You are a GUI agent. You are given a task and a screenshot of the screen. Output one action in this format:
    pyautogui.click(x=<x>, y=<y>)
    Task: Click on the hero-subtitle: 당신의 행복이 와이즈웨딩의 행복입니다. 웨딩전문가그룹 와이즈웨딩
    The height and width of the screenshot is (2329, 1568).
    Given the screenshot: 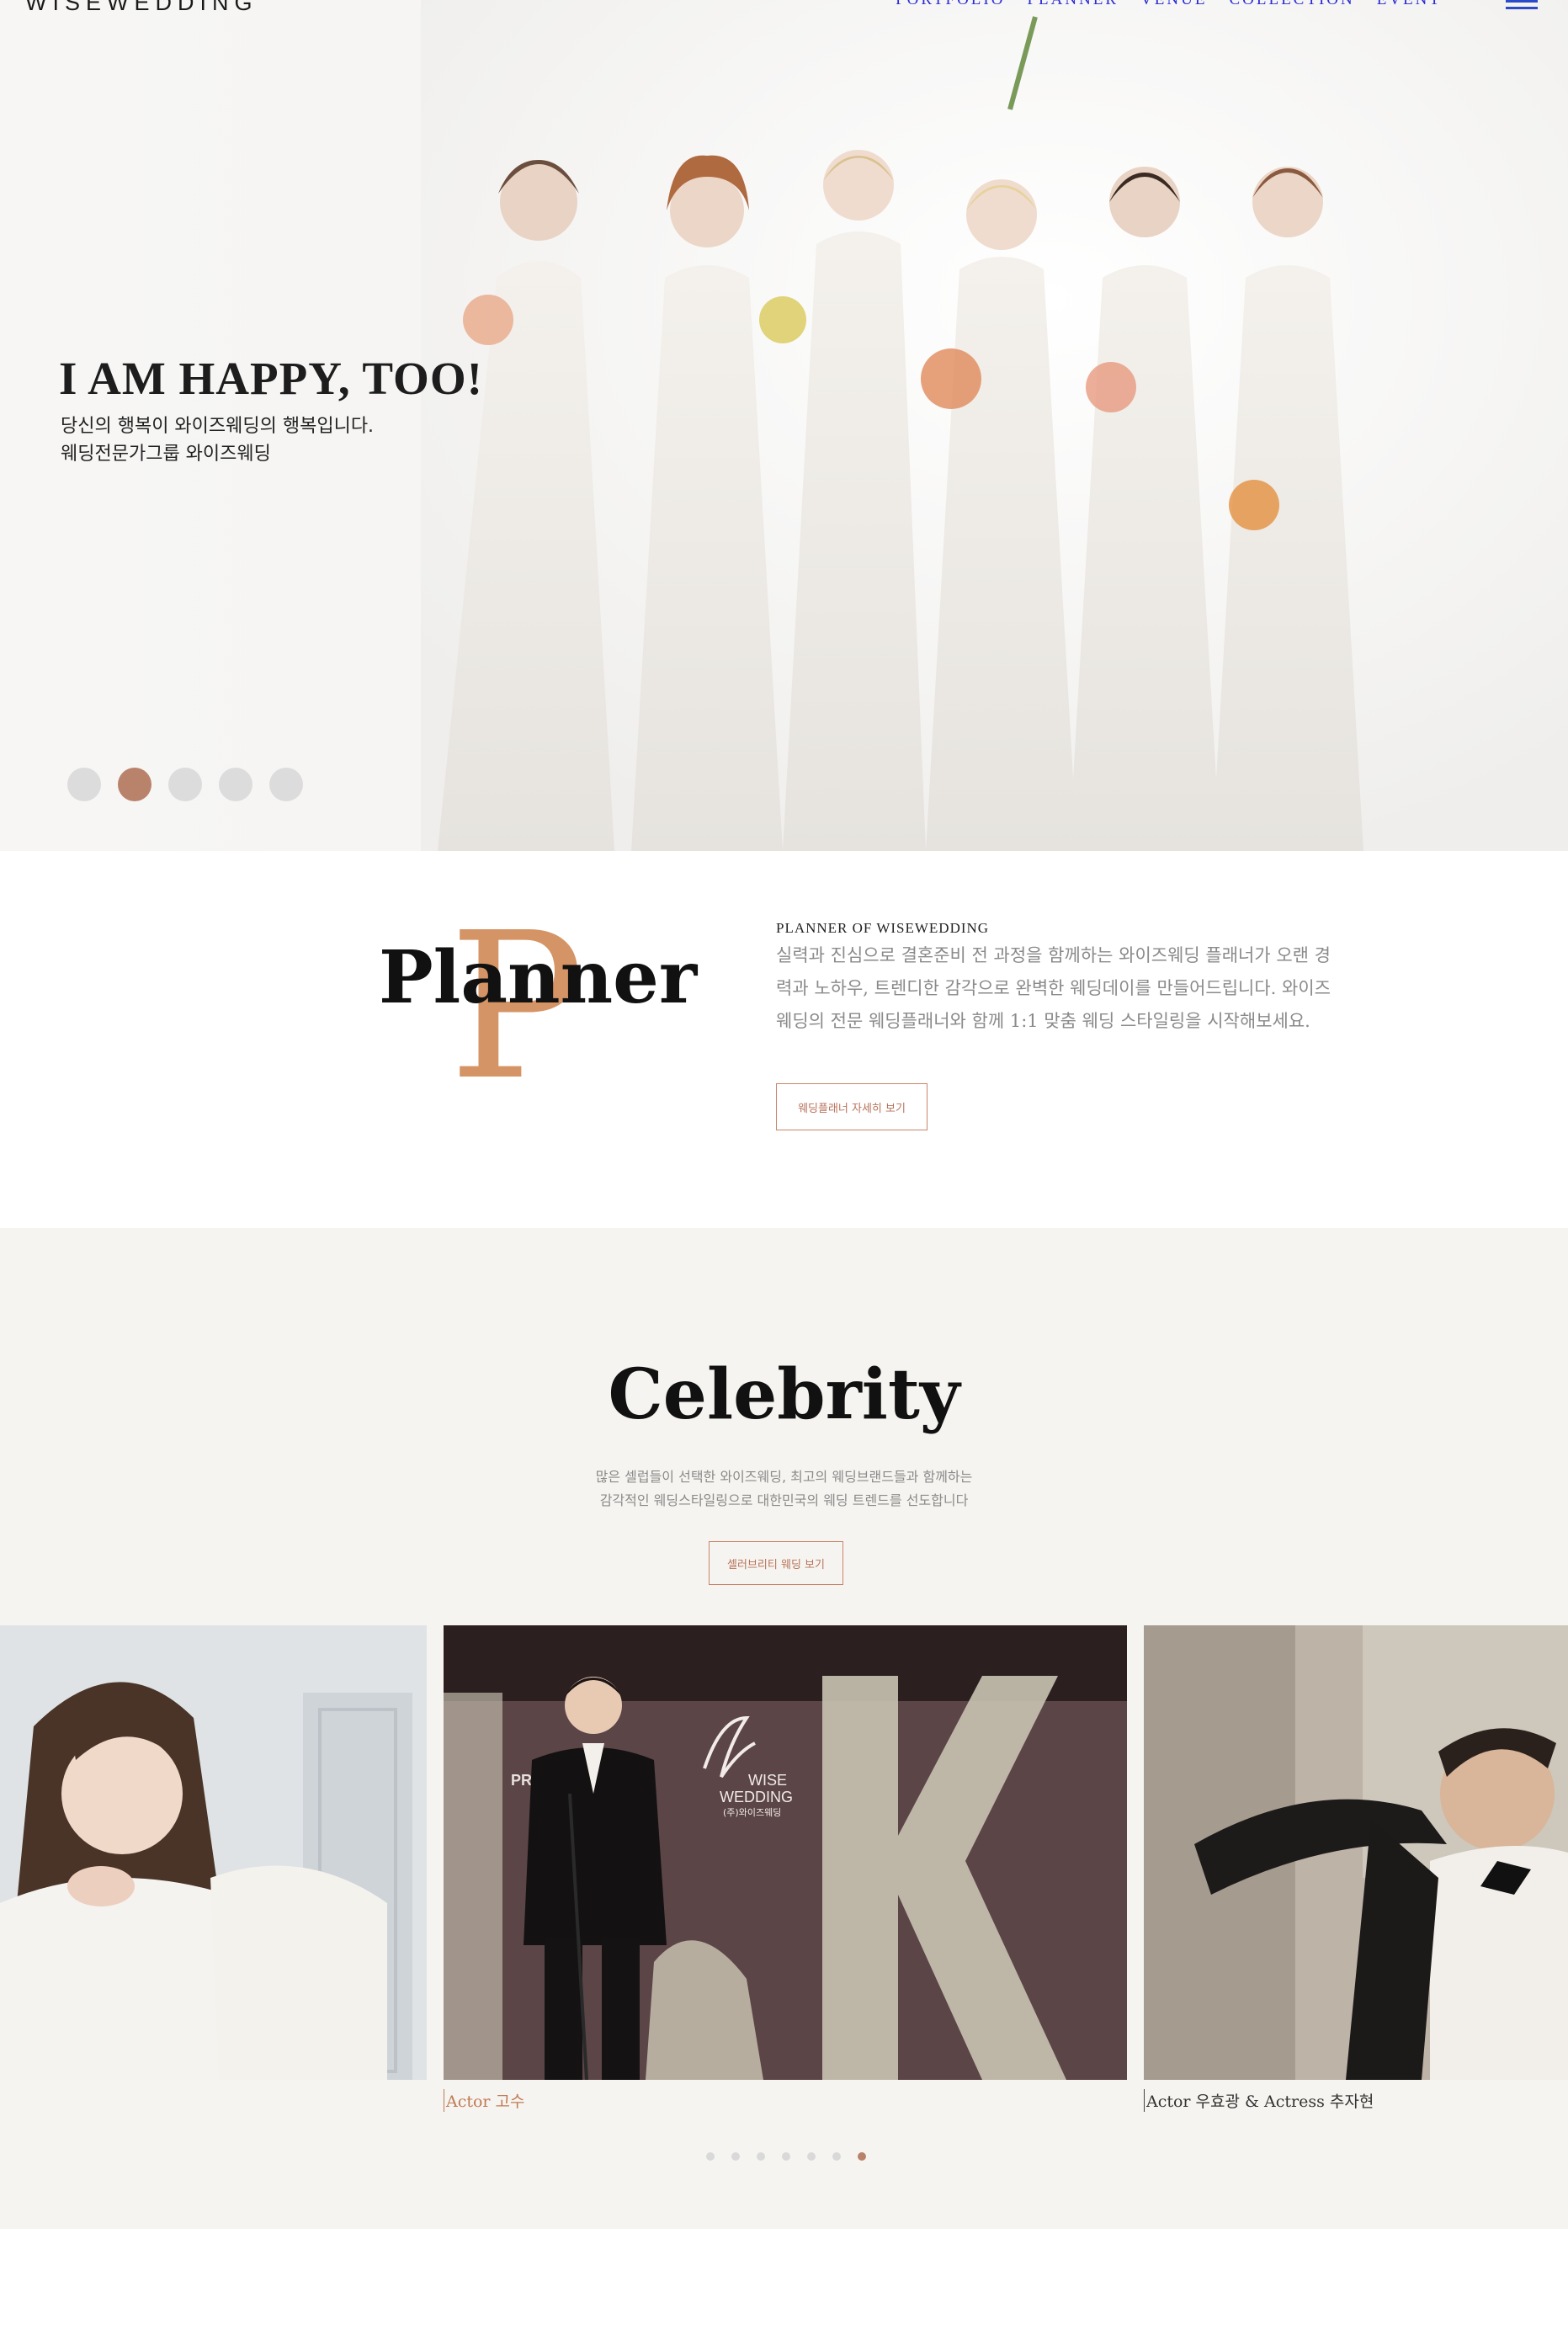 What is the action you would take?
    pyautogui.click(x=218, y=440)
    